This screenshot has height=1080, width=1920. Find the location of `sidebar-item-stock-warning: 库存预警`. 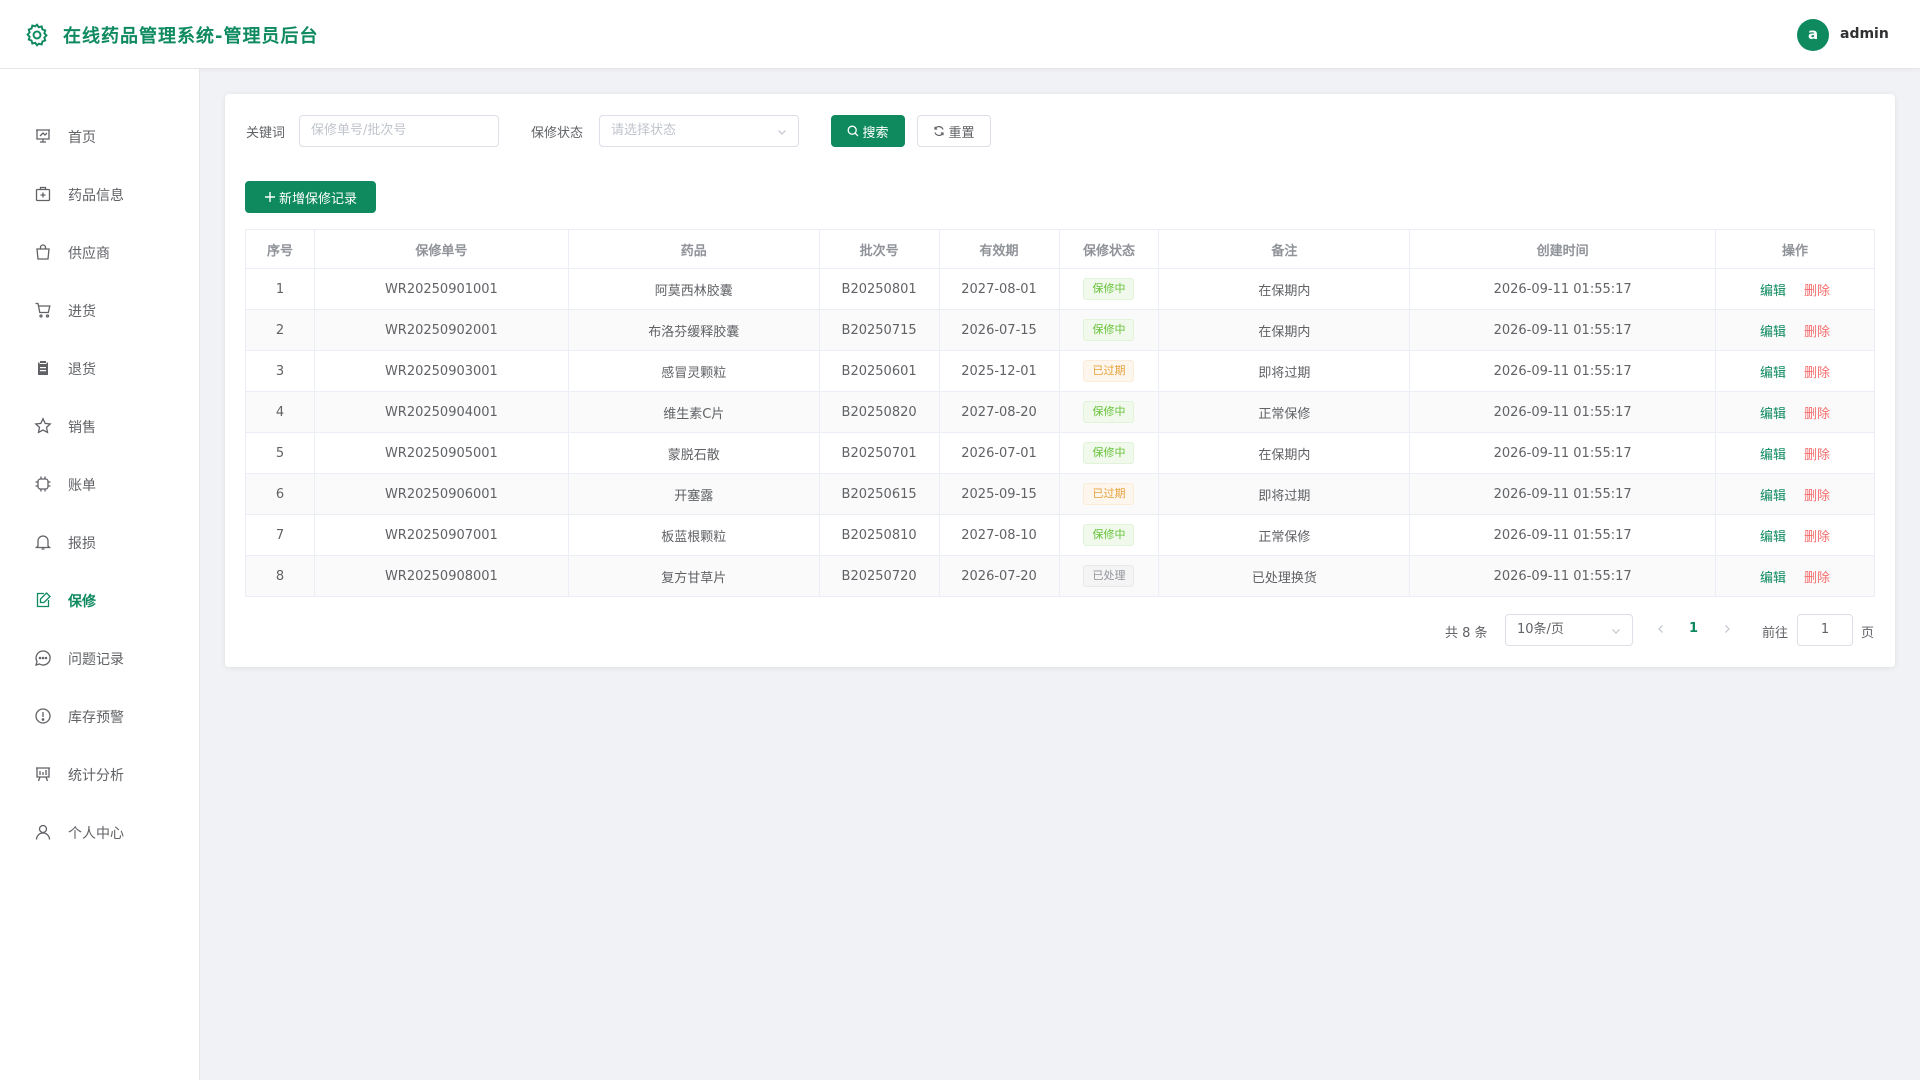

sidebar-item-stock-warning: 库存预警 is located at coordinates (99, 716).